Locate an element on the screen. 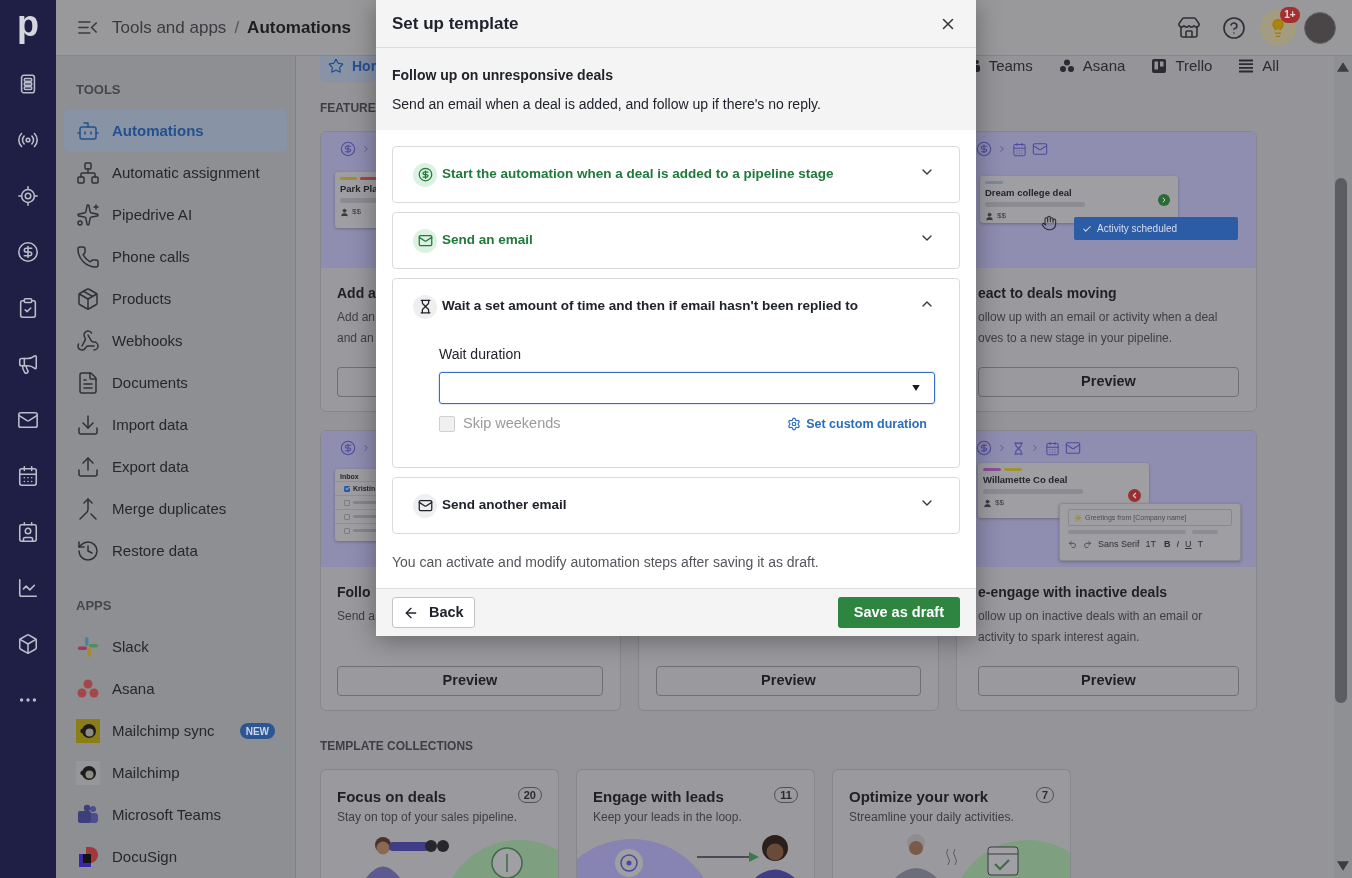 The height and width of the screenshot is (878, 1352). sidebar-item: Phone calls is located at coordinates (175, 257).